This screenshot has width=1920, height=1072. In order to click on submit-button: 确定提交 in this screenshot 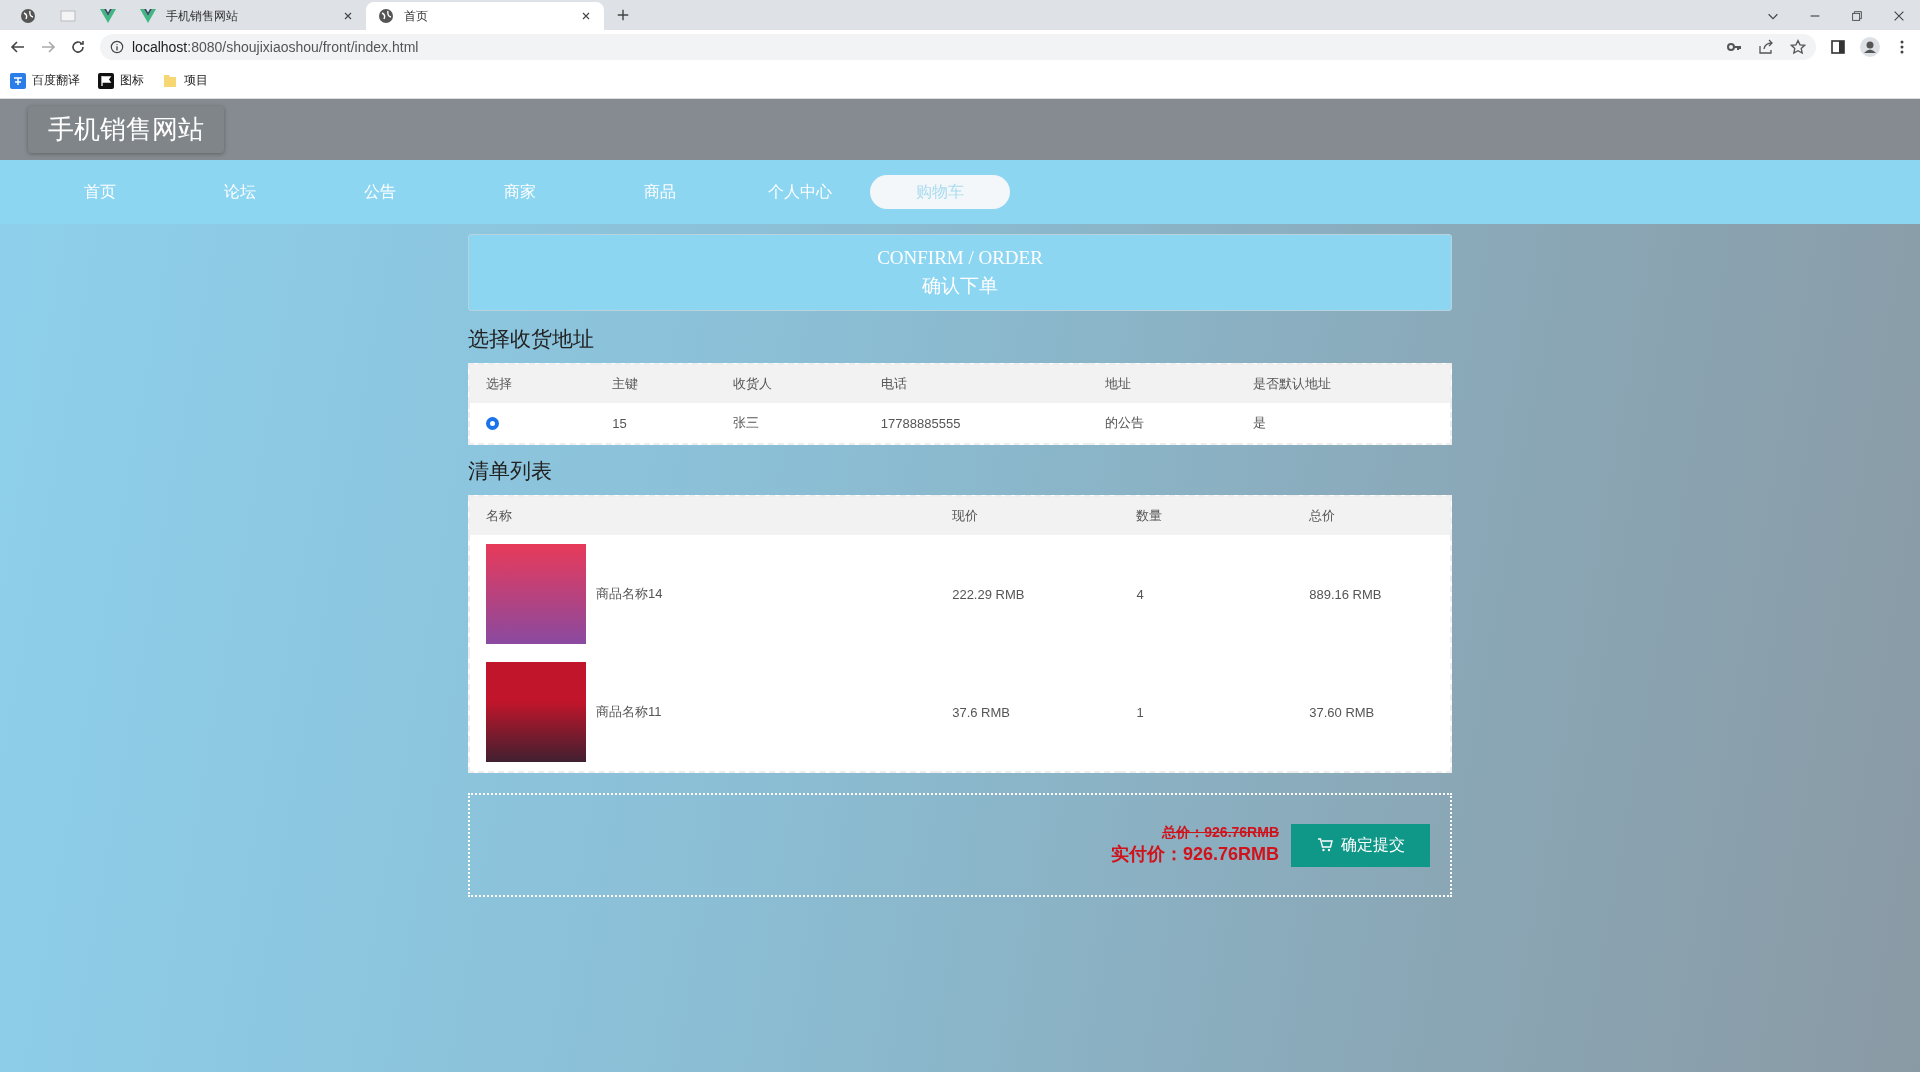, I will do `click(1360, 845)`.